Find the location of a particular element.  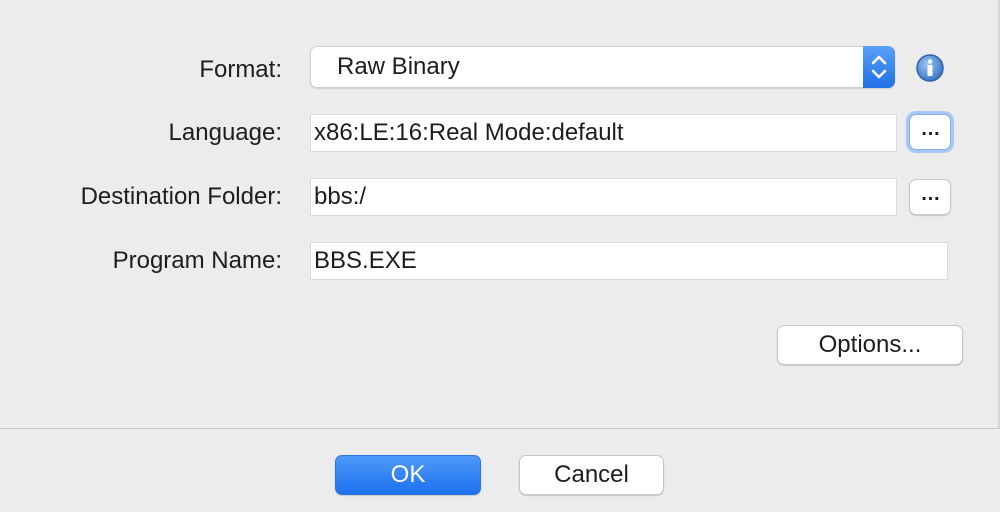

destination-folder-field: bbs:/ is located at coordinates (603, 197).